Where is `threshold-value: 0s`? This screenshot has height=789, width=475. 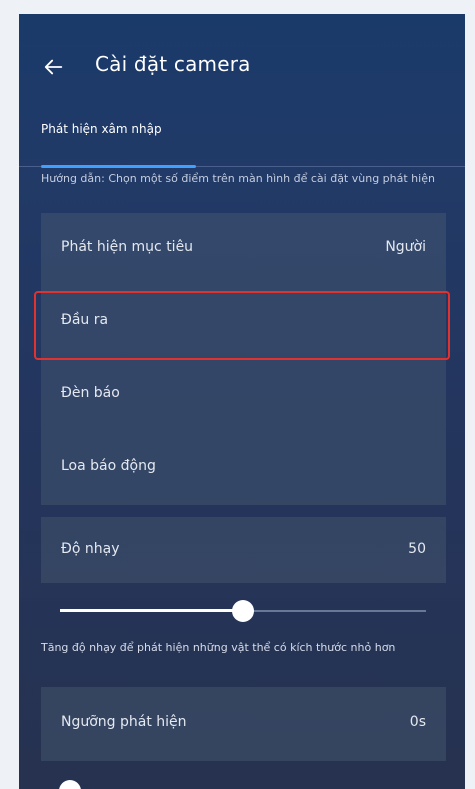 threshold-value: 0s is located at coordinates (417, 722).